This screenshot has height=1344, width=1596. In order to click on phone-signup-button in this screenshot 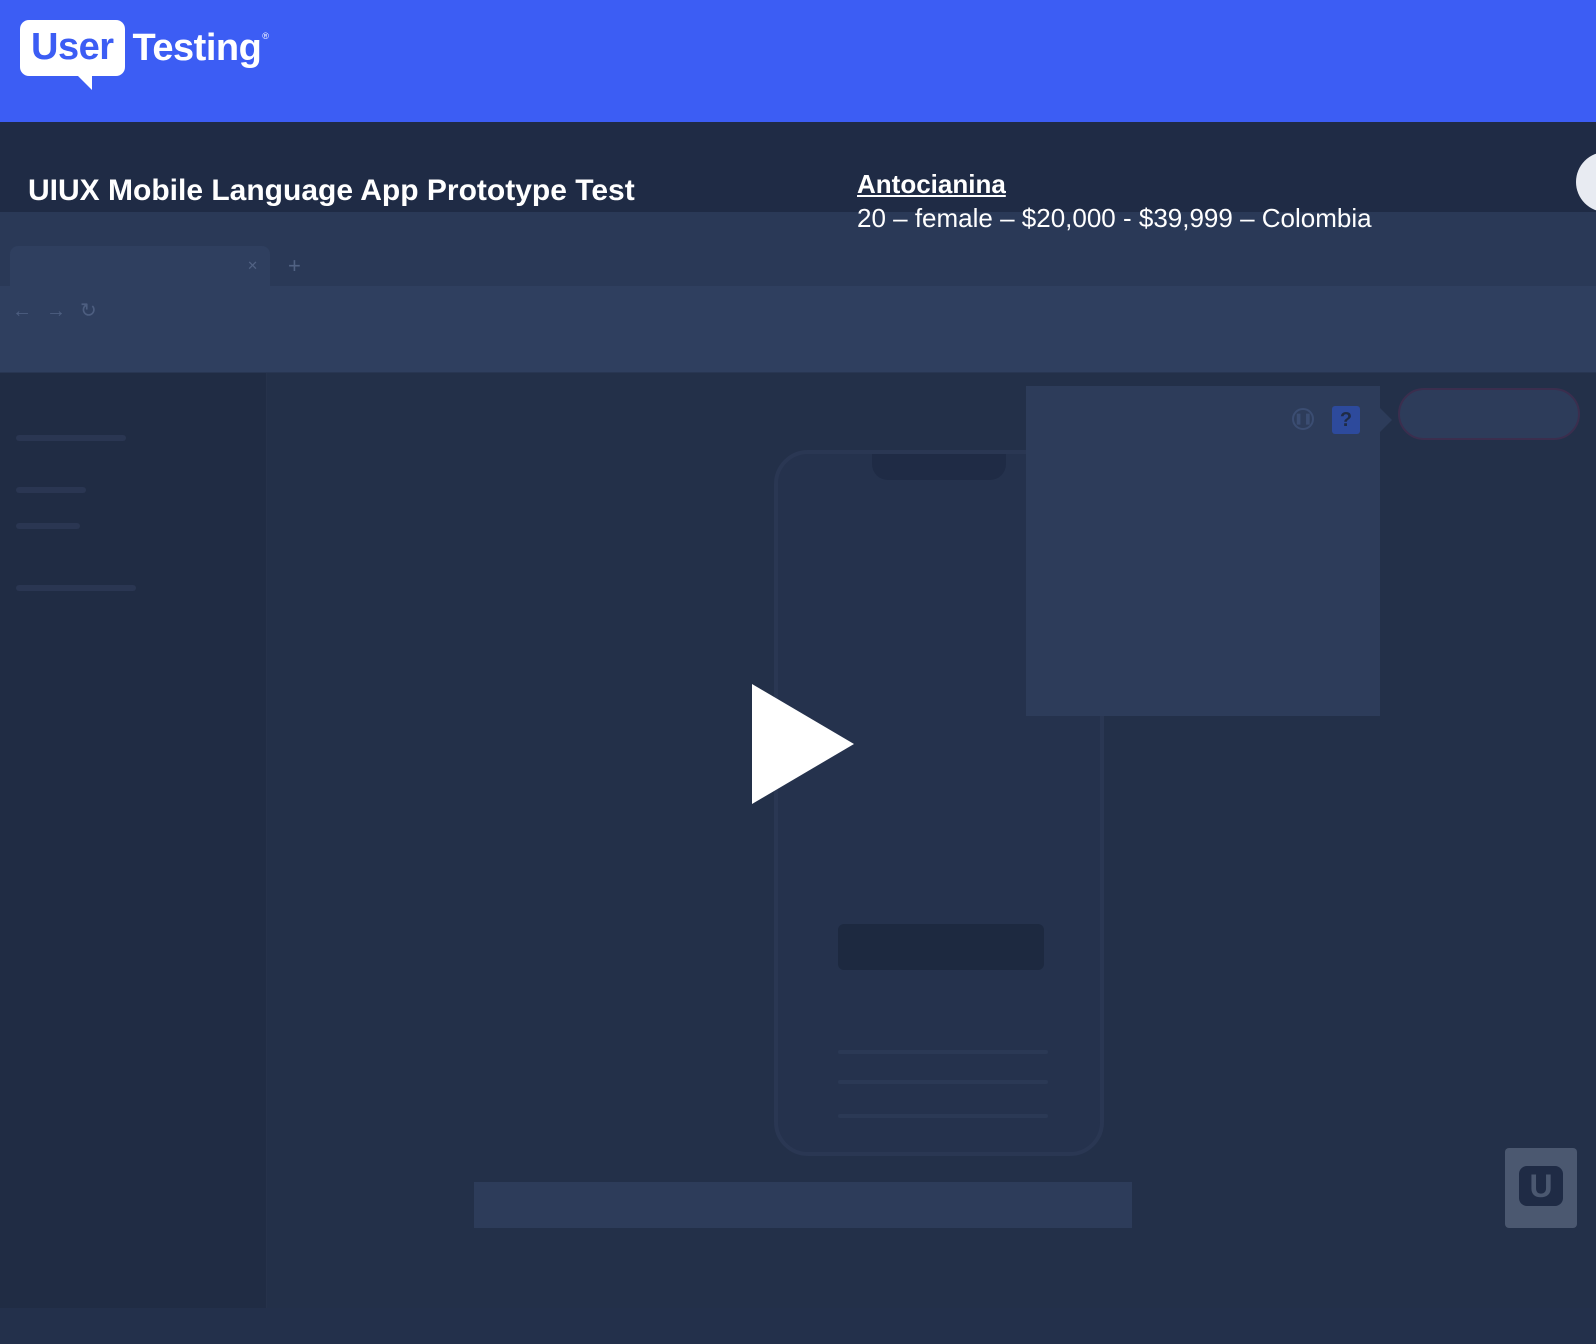, I will do `click(941, 947)`.